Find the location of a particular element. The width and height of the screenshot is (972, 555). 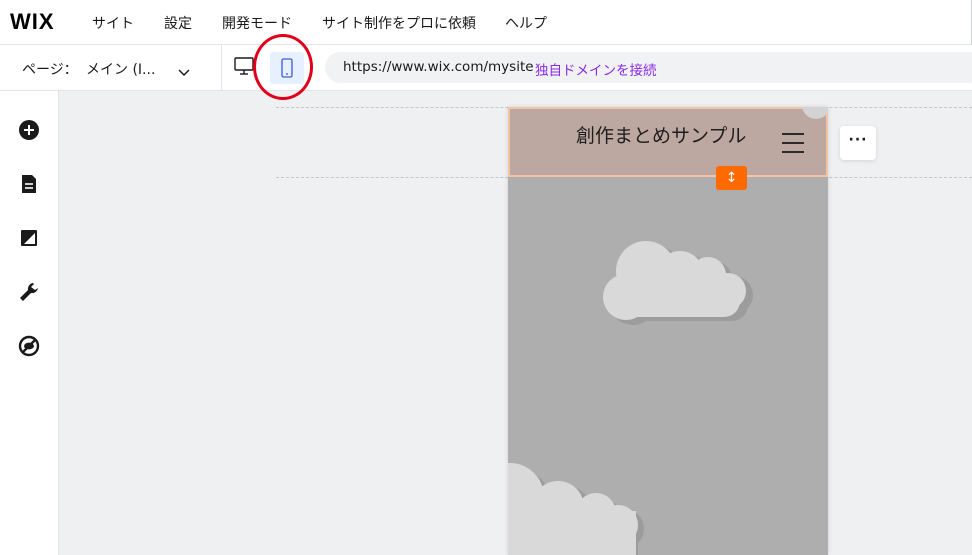

connect-domain-link: 独自ドメインを接続 is located at coordinates (596, 69).